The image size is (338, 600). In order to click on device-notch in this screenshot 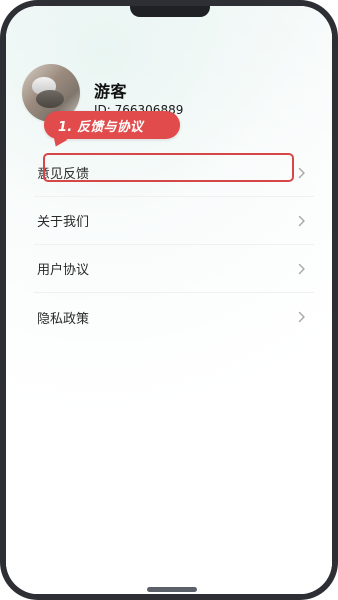, I will do `click(170, 11)`.